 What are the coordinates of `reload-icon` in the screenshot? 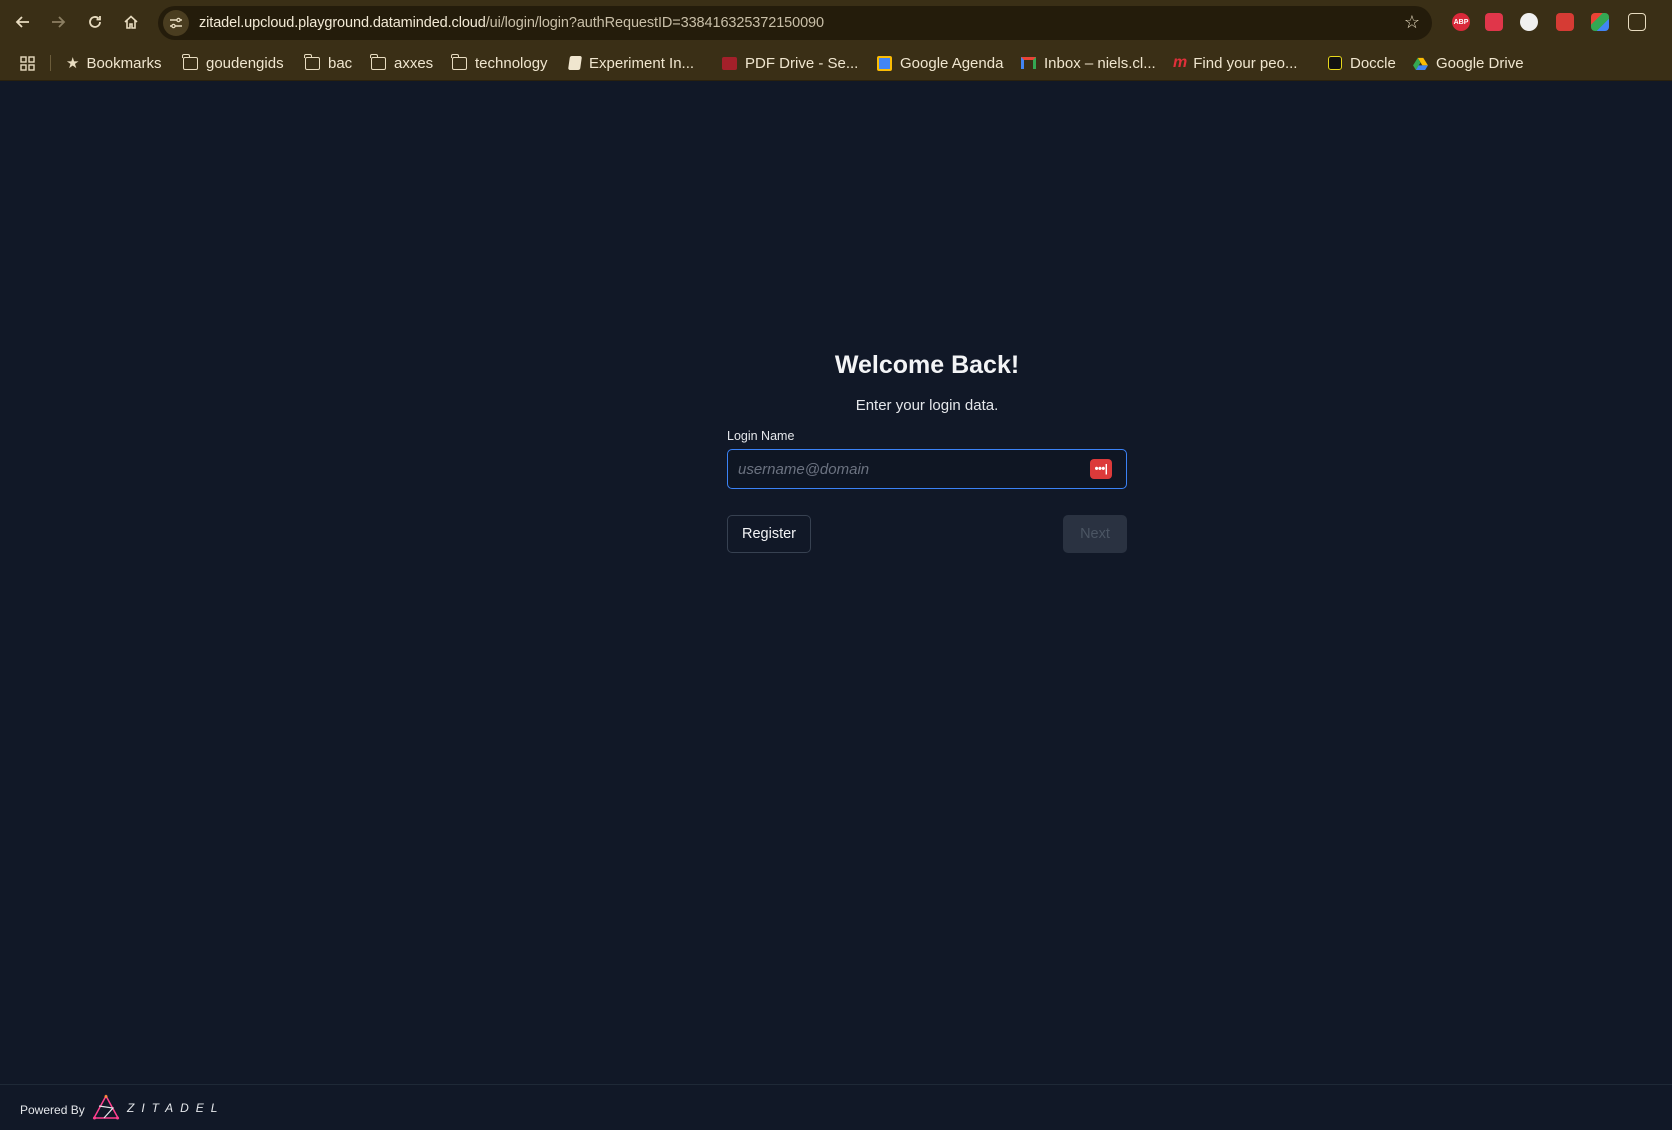 It's located at (95, 22).